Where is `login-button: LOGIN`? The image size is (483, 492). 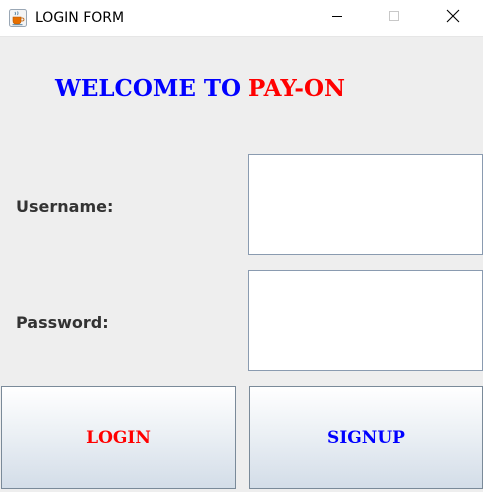 login-button: LOGIN is located at coordinates (118, 437).